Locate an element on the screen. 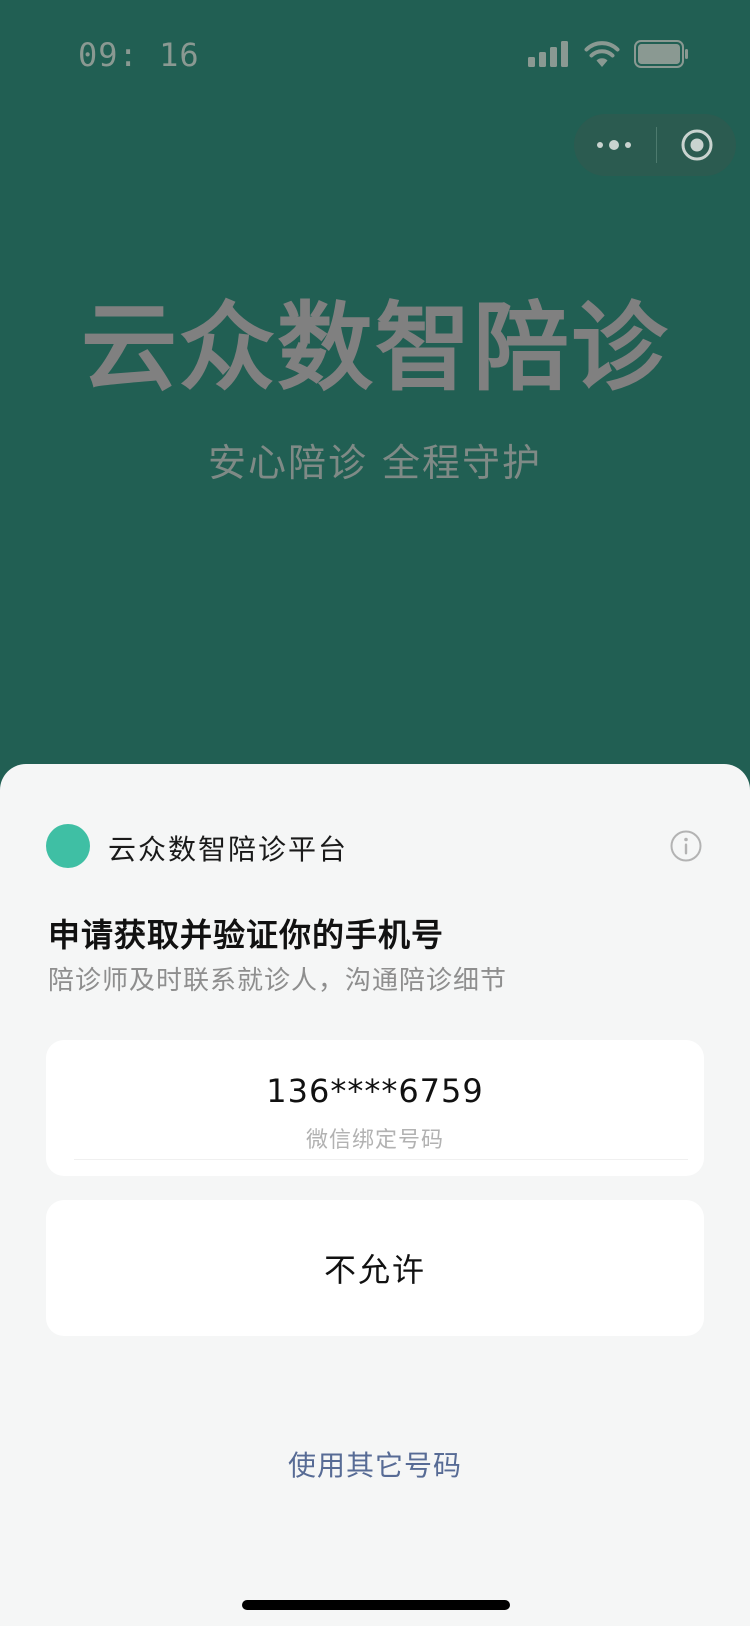 The height and width of the screenshot is (1626, 750). hero-title: 云众数智陪诊 is located at coordinates (375, 348).